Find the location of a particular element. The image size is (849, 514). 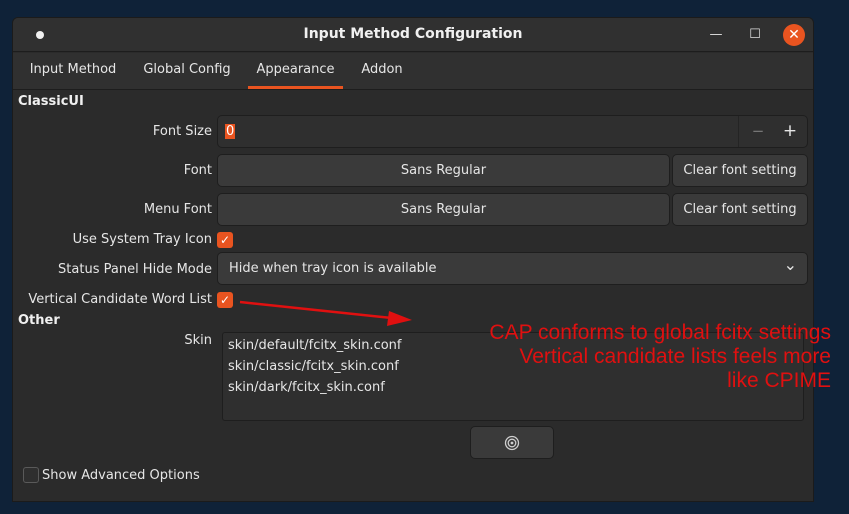

annotation-line: CAP conforms to global fcitx settings is located at coordinates (660, 332).